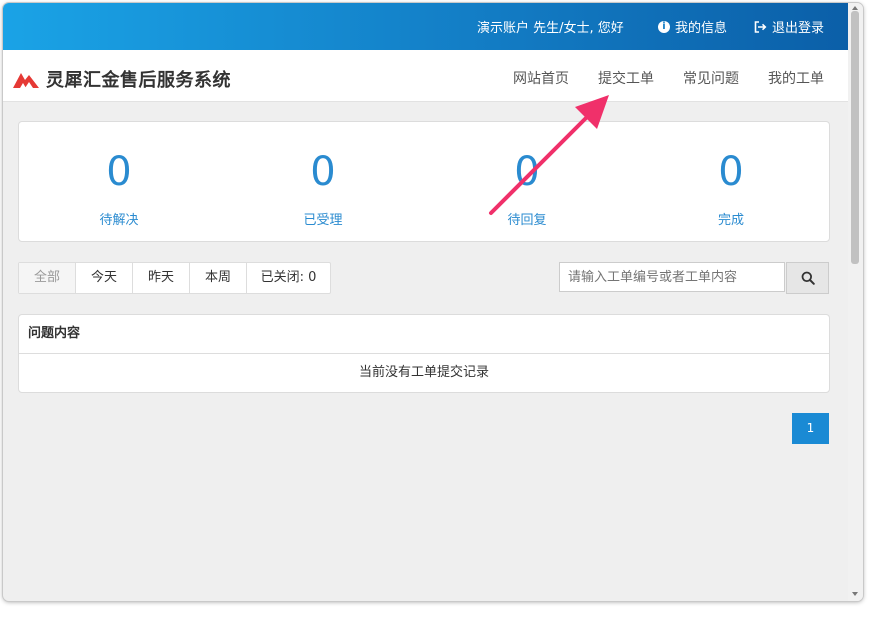 The image size is (880, 617). Describe the element at coordinates (798, 28) in the screenshot. I see `logout-label: 退出登录` at that location.